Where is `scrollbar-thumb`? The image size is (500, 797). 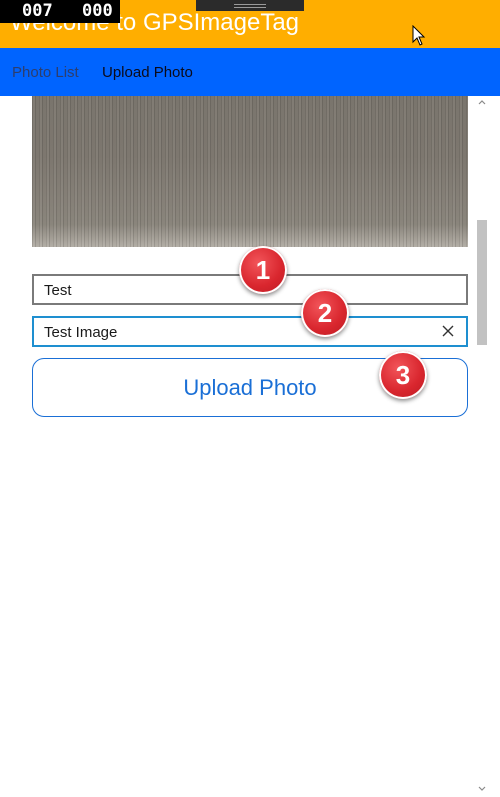 scrollbar-thumb is located at coordinates (482, 282).